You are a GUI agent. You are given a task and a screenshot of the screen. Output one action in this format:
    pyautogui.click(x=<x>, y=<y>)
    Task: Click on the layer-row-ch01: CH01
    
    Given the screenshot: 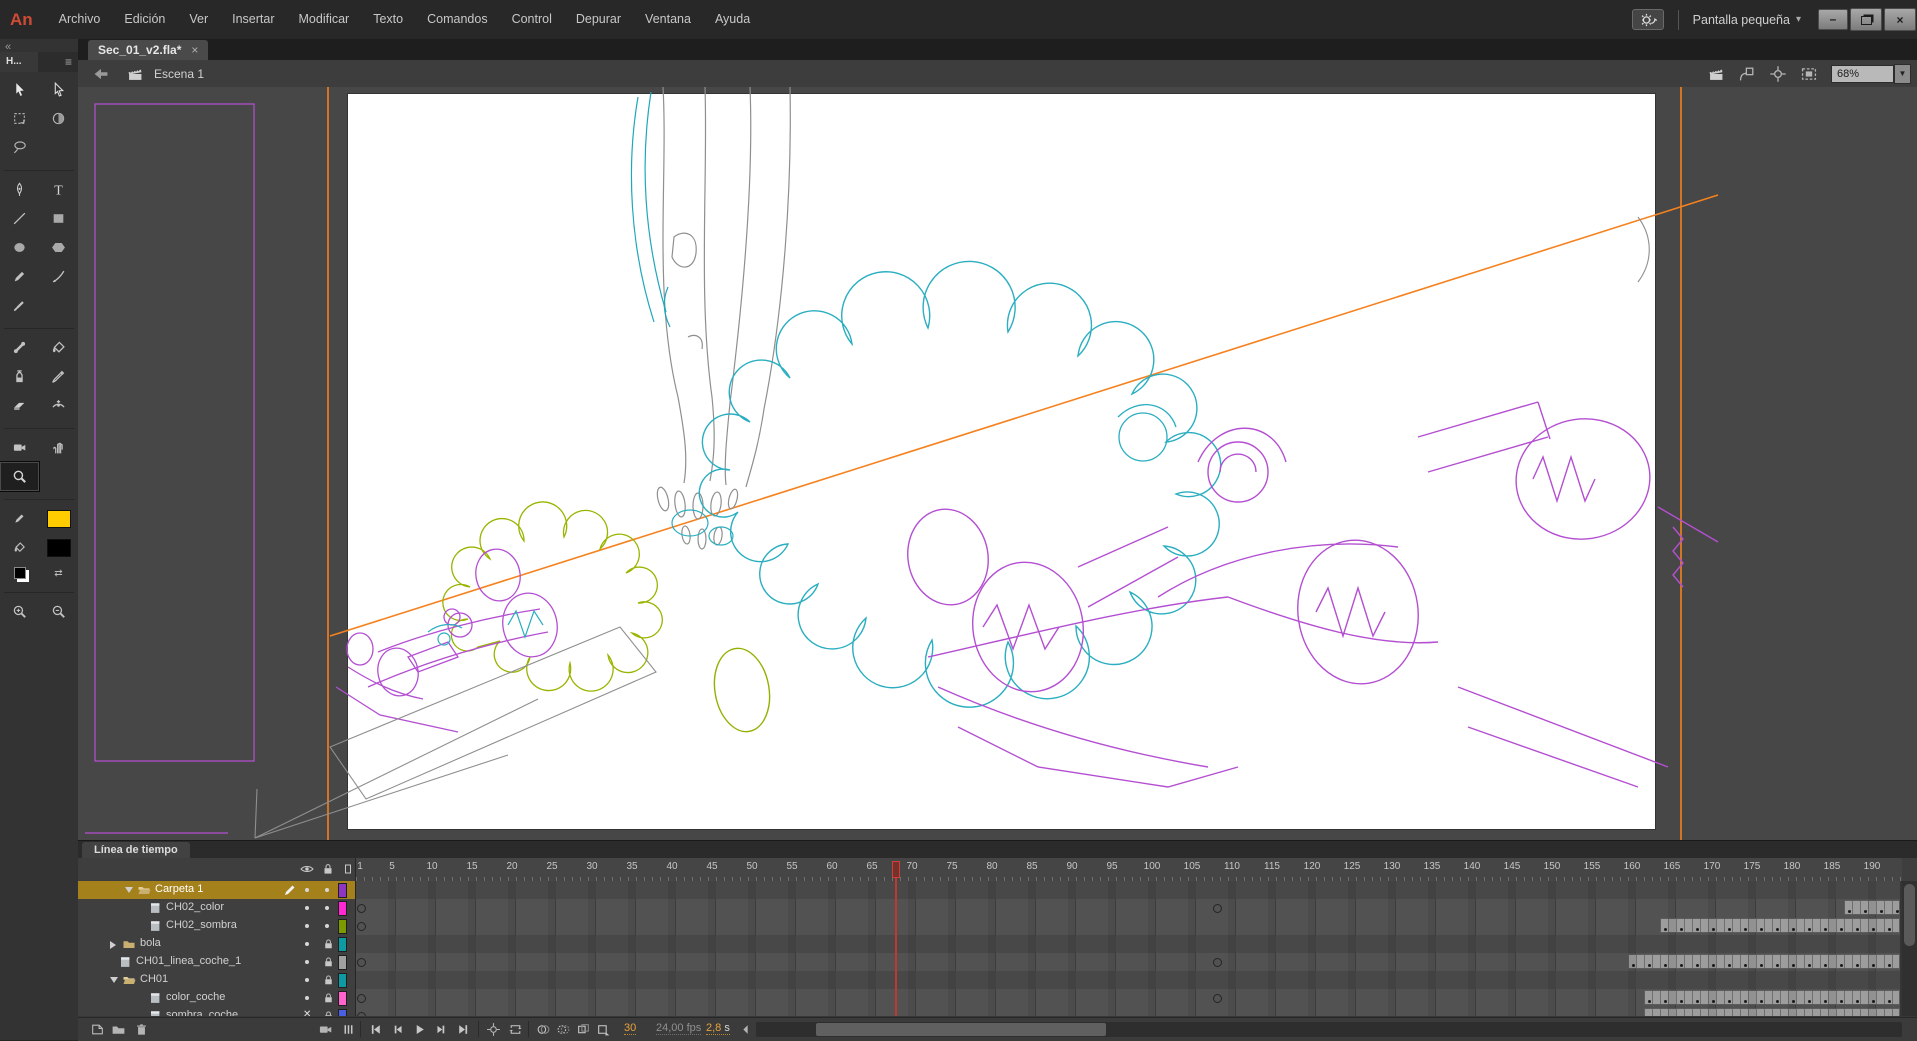 What is the action you would take?
    pyautogui.click(x=216, y=980)
    